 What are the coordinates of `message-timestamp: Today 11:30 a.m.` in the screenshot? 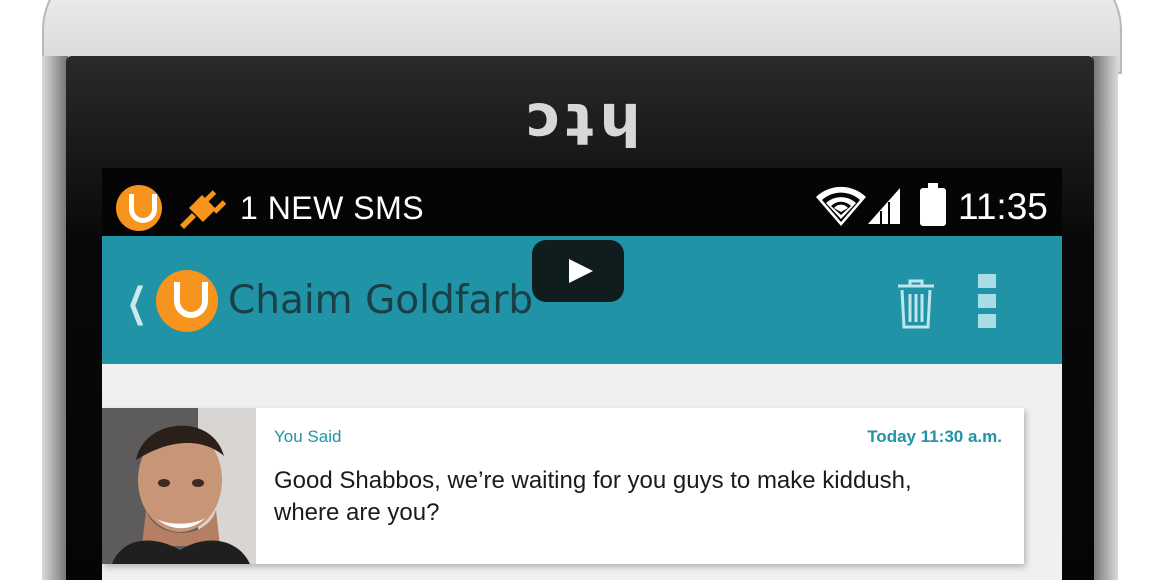 It's located at (934, 436).